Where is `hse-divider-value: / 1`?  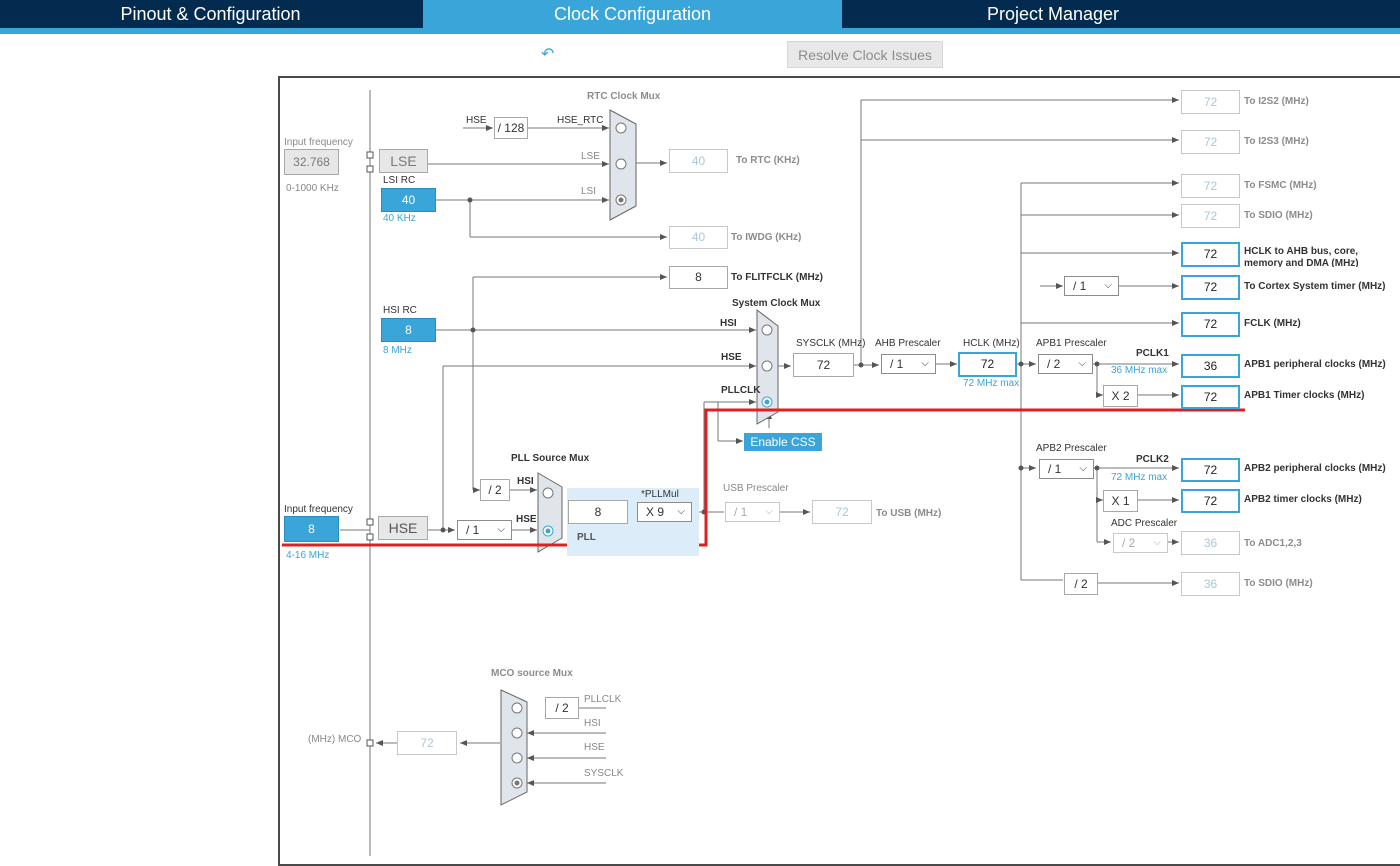
hse-divider-value: / 1 is located at coordinates (473, 530).